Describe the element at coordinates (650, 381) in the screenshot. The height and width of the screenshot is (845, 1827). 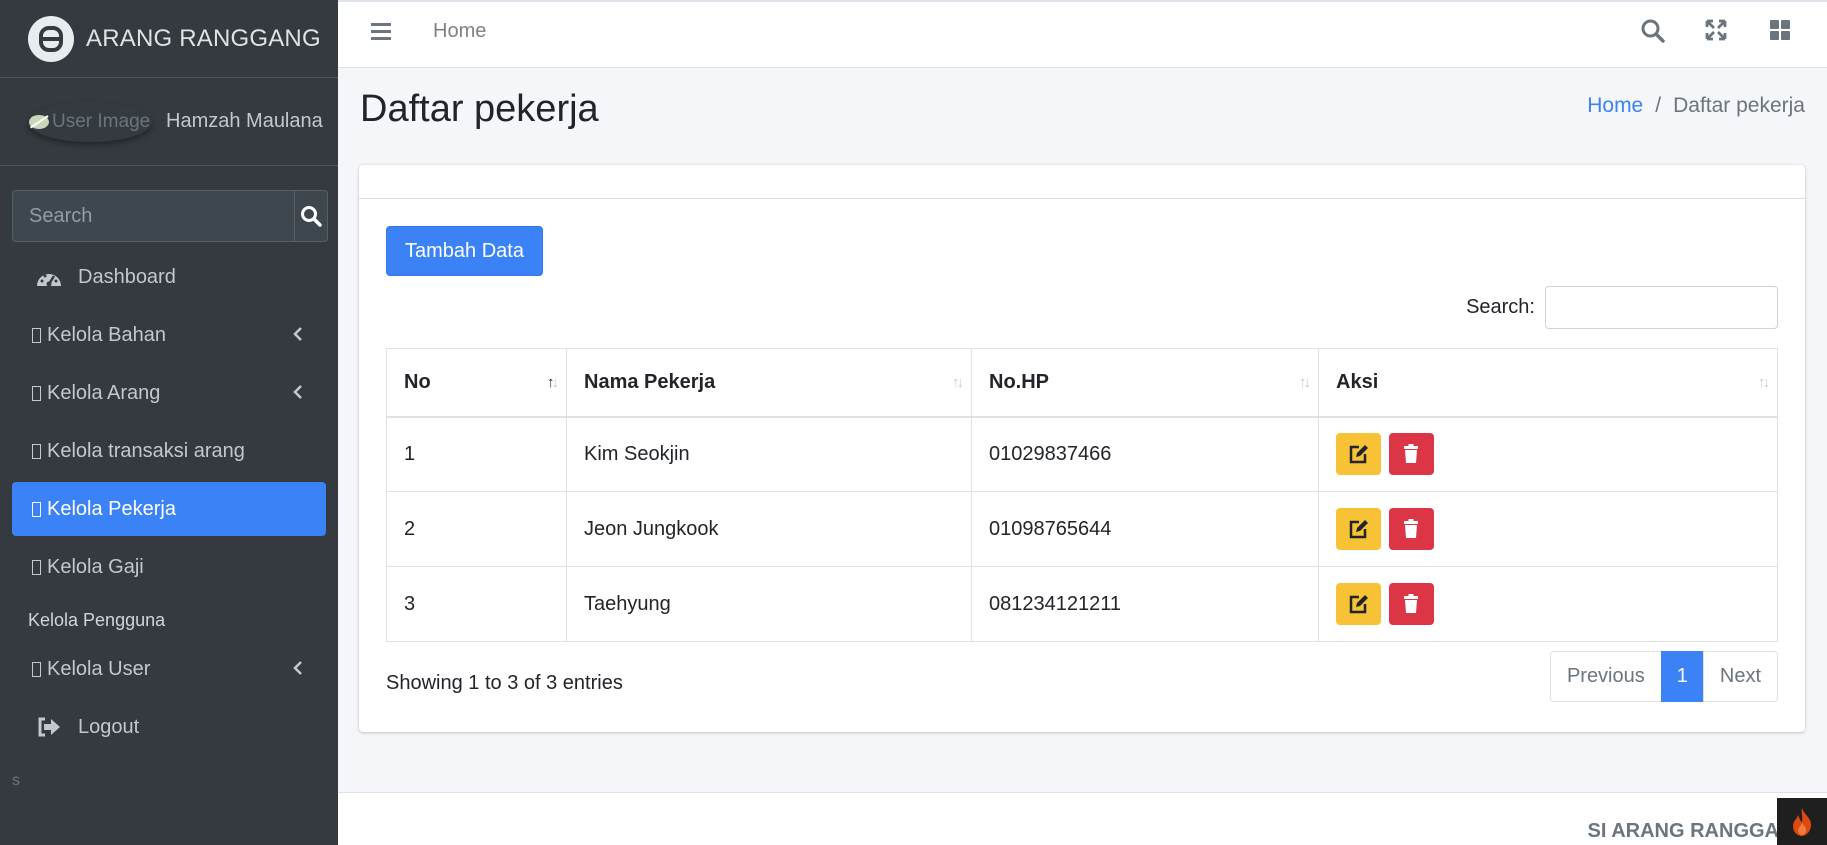
I see `column-header-label: Nama Pekerja` at that location.